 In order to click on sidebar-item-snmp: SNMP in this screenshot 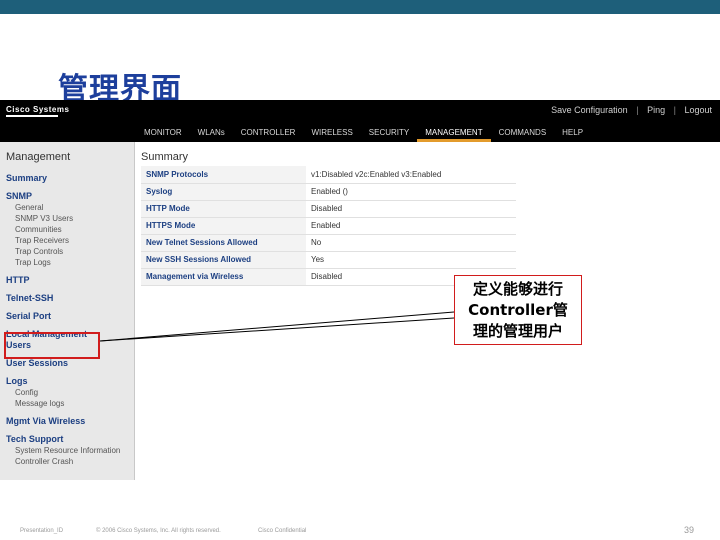, I will do `click(67, 196)`.